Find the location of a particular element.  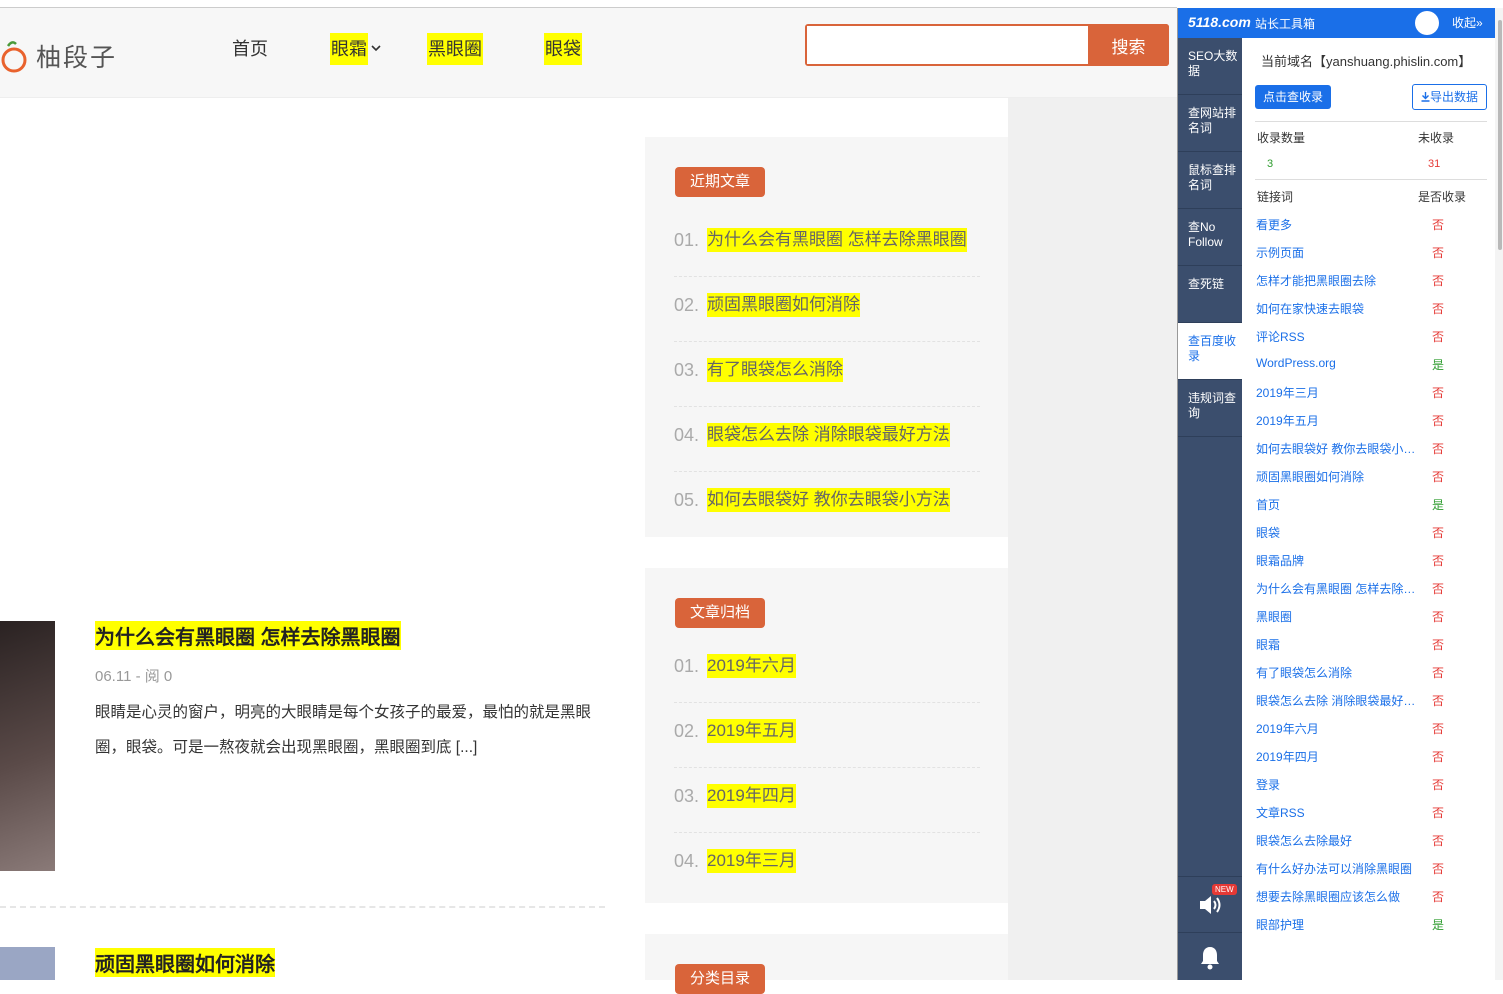

archive-link: 2019年六月 is located at coordinates (751, 666).